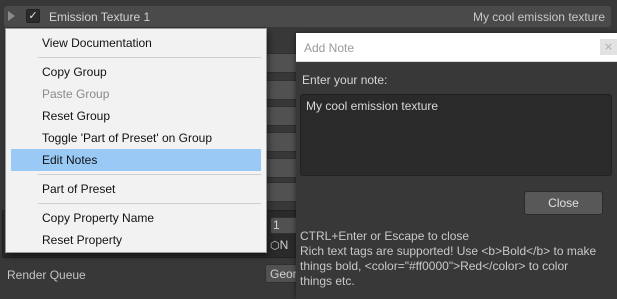  What do you see at coordinates (608, 47) in the screenshot?
I see `close-icon: ×` at bounding box center [608, 47].